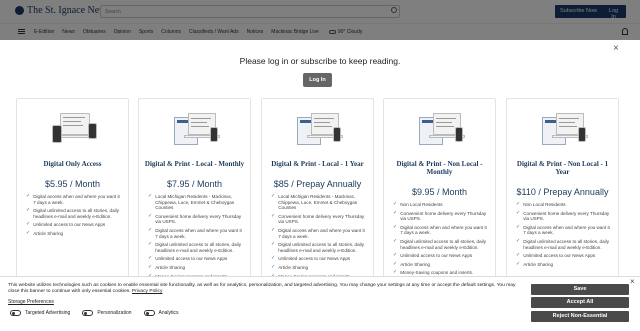  I want to click on personalization-toggle, so click(88, 313).